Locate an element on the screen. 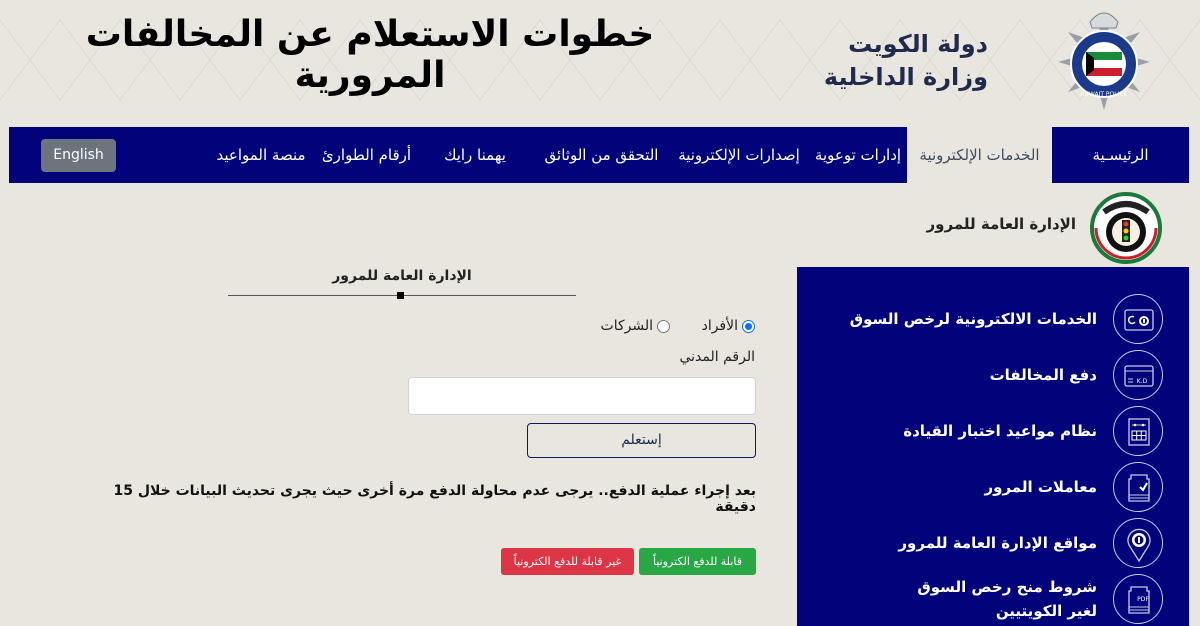 This screenshot has width=1200, height=626. service-driving-license-eservices: الخدمات الالكترونية لرخص السوق is located at coordinates (993, 319).